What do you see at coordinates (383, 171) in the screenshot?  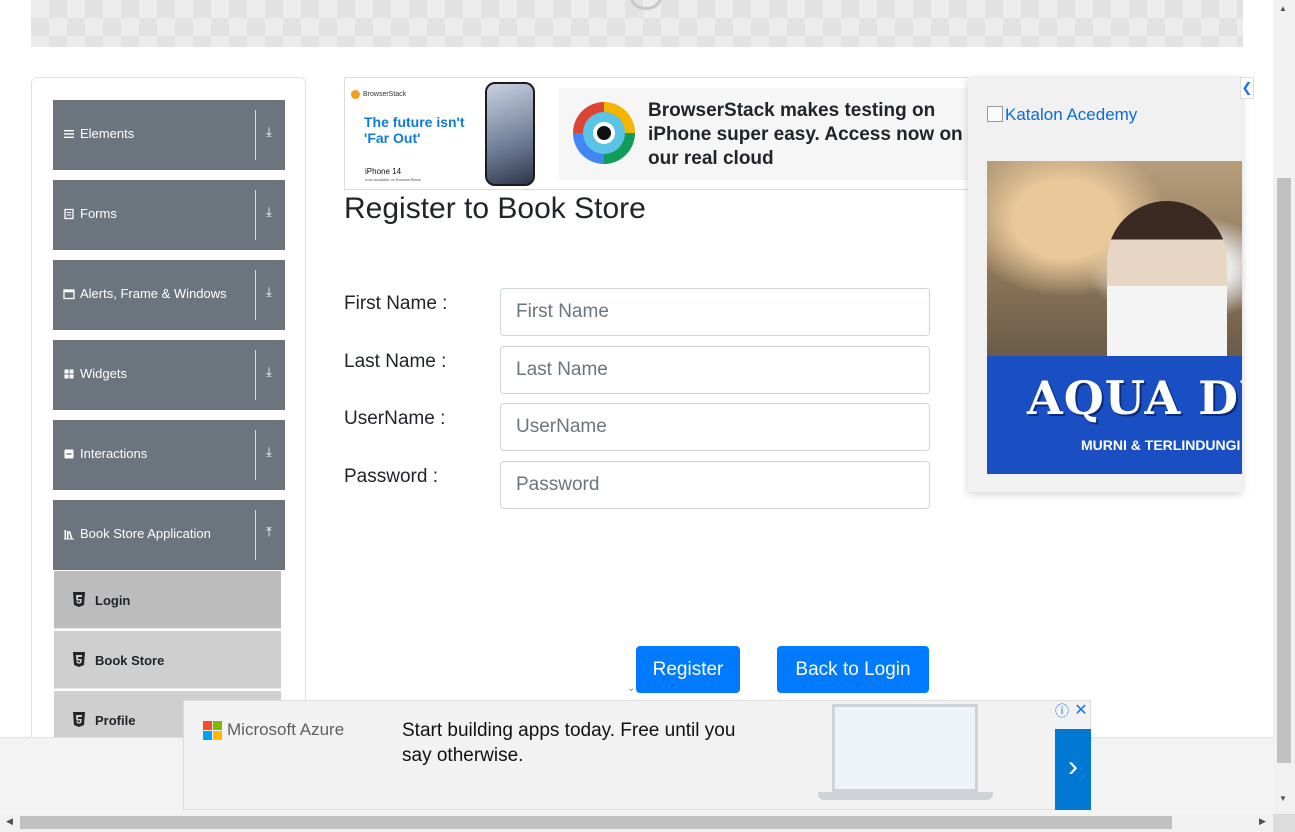 I see `ad-product: iPhone 14` at bounding box center [383, 171].